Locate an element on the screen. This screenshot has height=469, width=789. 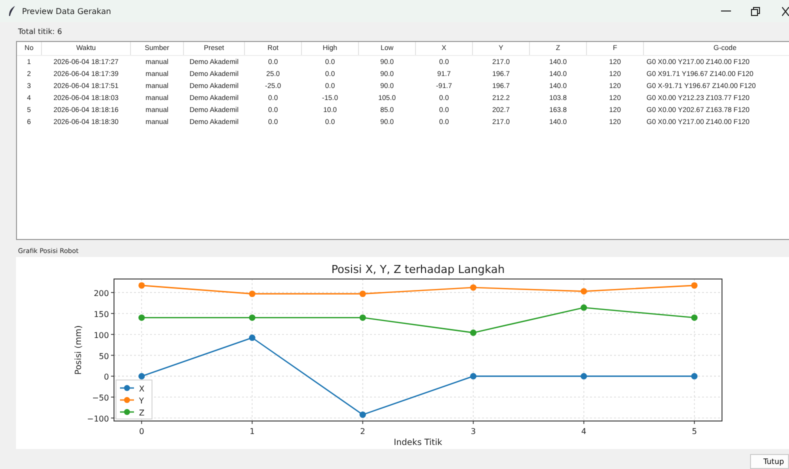
x-tick-label: 5 is located at coordinates (694, 431).